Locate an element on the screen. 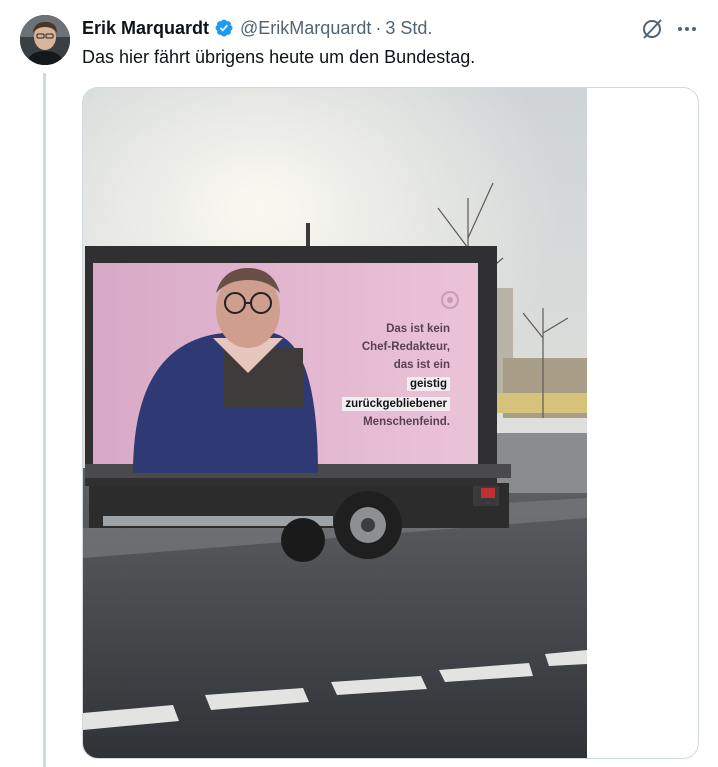  billboard-line-2: Chef-Redakteur, is located at coordinates (405, 347).